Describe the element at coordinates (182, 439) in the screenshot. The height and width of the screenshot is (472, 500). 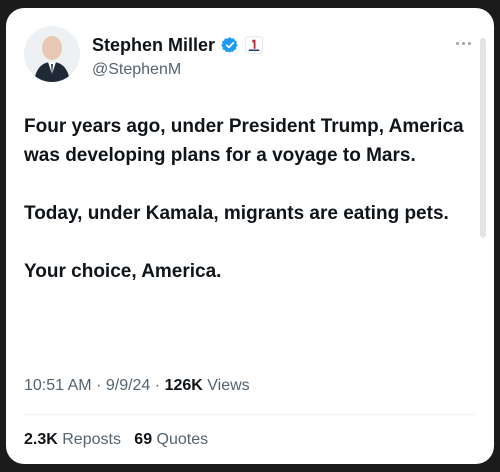
I see `quotes-label: Quotes` at that location.